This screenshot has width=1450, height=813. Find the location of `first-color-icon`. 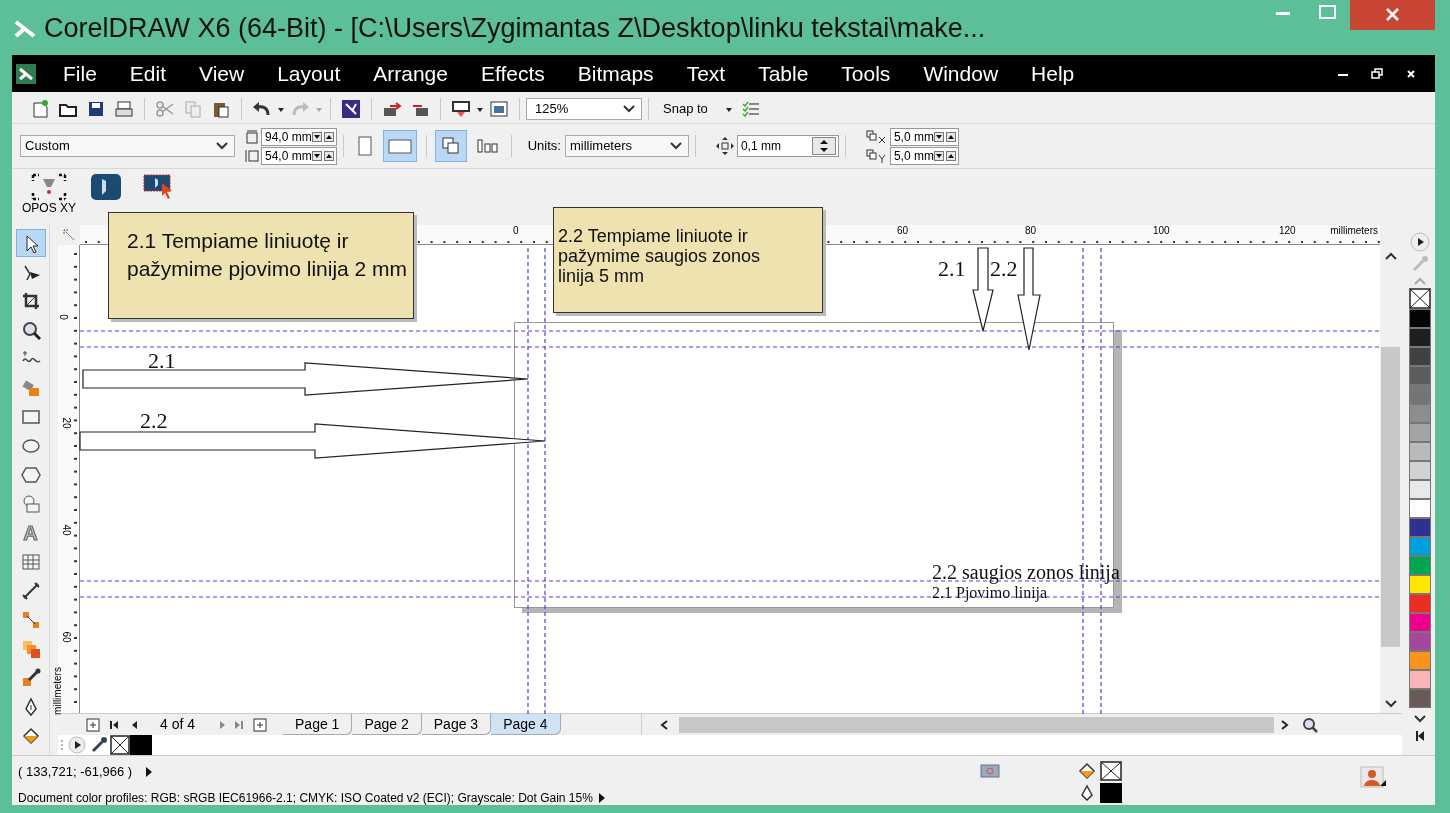

first-color-icon is located at coordinates (1420, 736).